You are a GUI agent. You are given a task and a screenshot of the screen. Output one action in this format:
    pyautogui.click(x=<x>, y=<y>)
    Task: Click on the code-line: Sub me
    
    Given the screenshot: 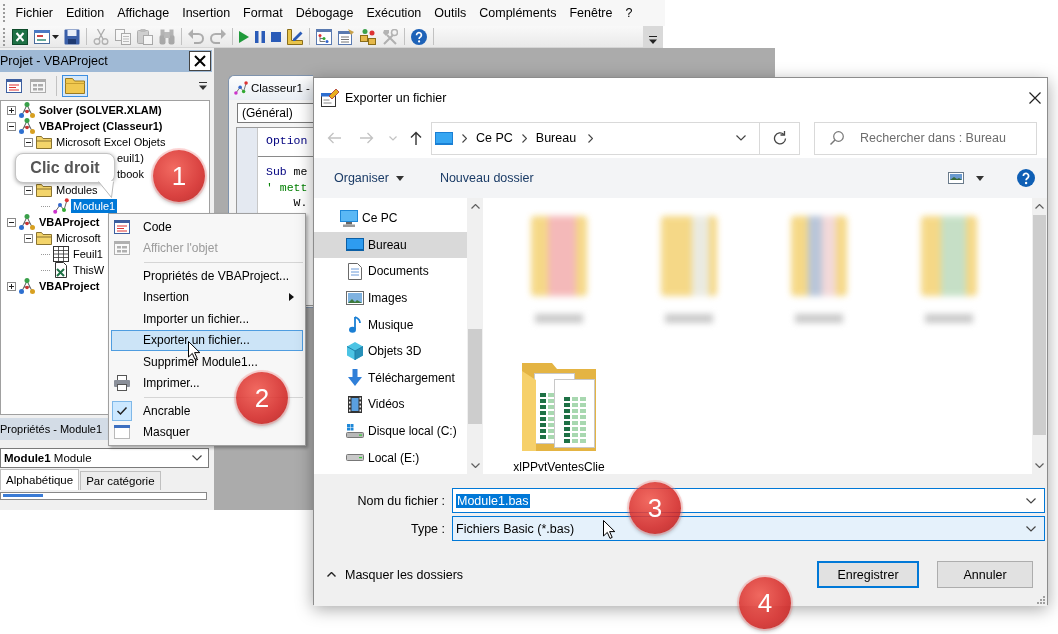 What is the action you would take?
    pyautogui.click(x=287, y=172)
    